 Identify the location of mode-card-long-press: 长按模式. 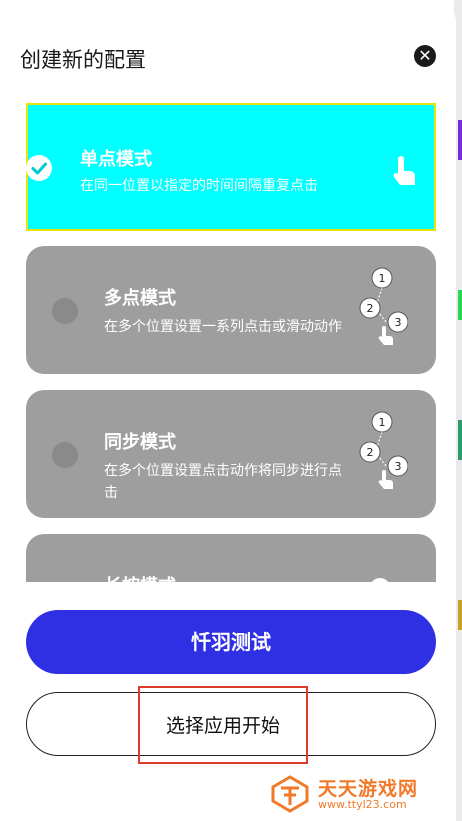
(231, 558).